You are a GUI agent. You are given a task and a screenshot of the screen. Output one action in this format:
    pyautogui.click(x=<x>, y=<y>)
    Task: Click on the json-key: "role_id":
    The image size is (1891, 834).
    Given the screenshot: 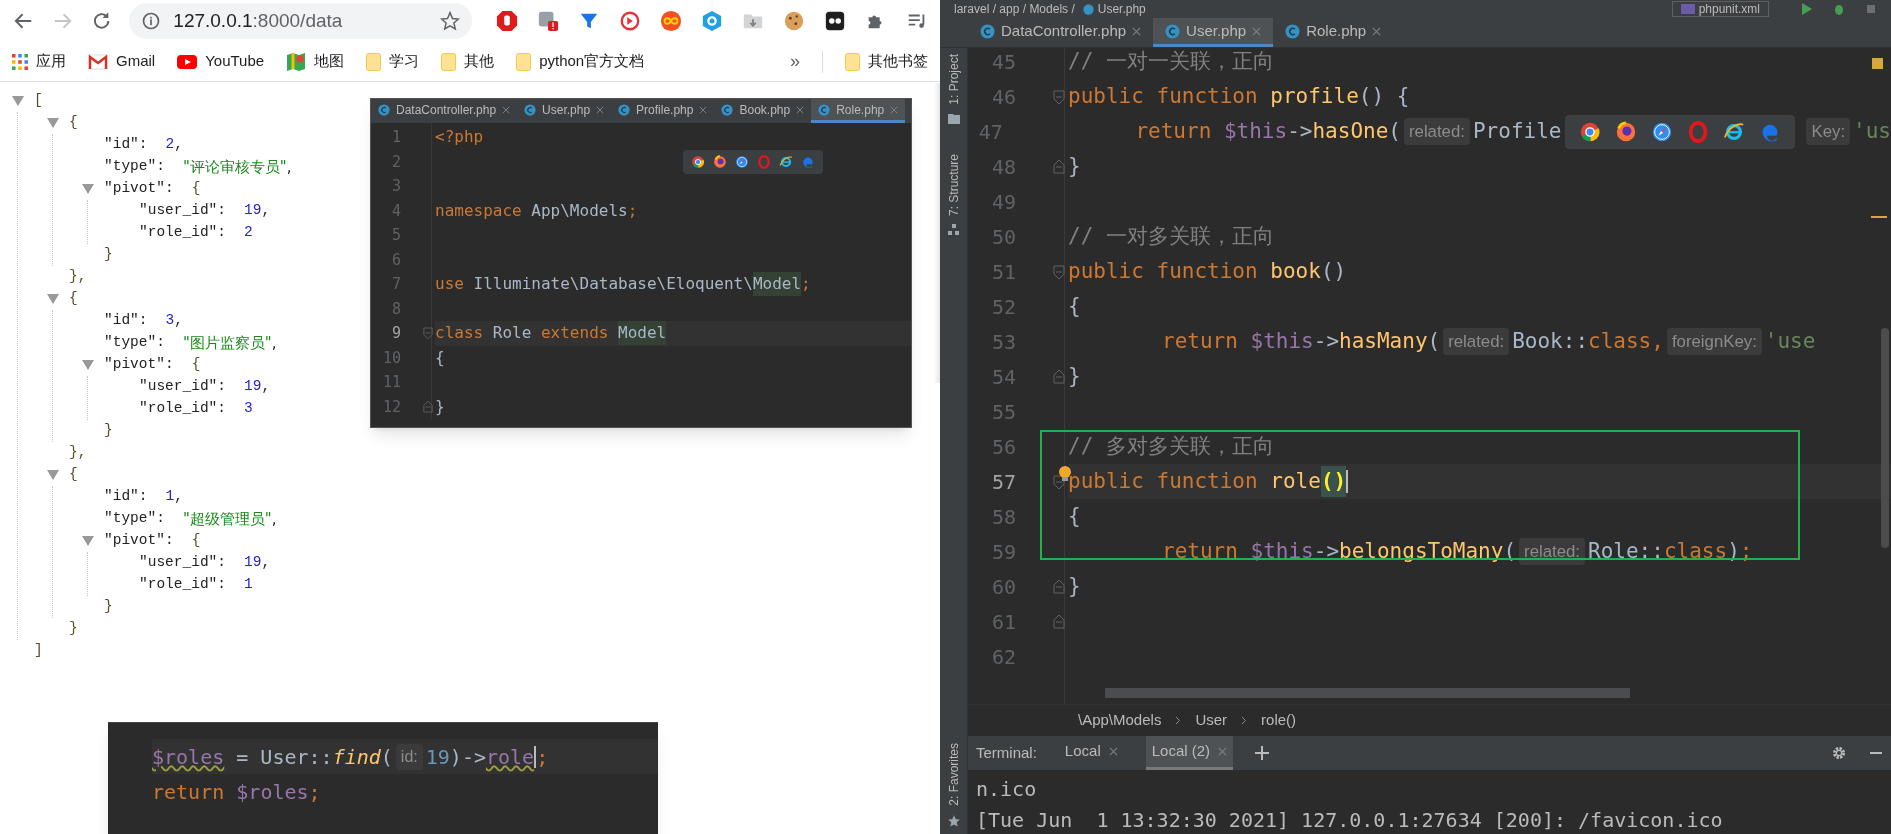 What is the action you would take?
    pyautogui.click(x=182, y=233)
    